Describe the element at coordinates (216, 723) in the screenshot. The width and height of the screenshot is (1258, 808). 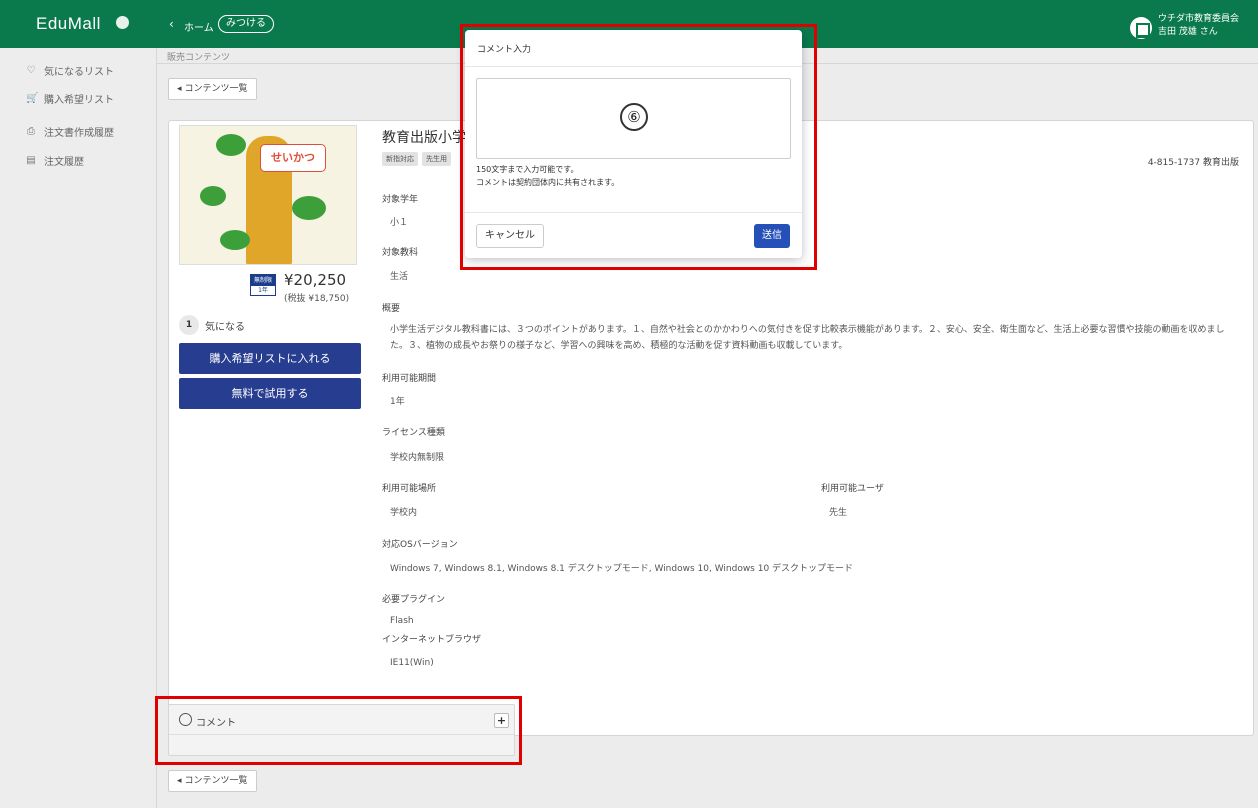
I see `comment-label: コメント` at that location.